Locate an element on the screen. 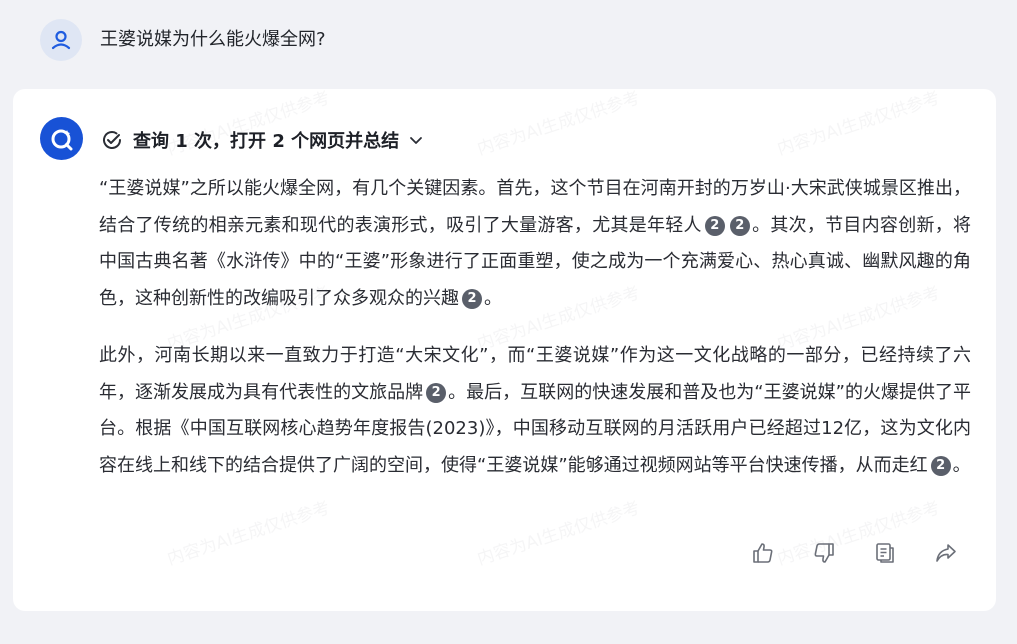 This screenshot has height=644, width=1017. dislike-button is located at coordinates (824, 555).